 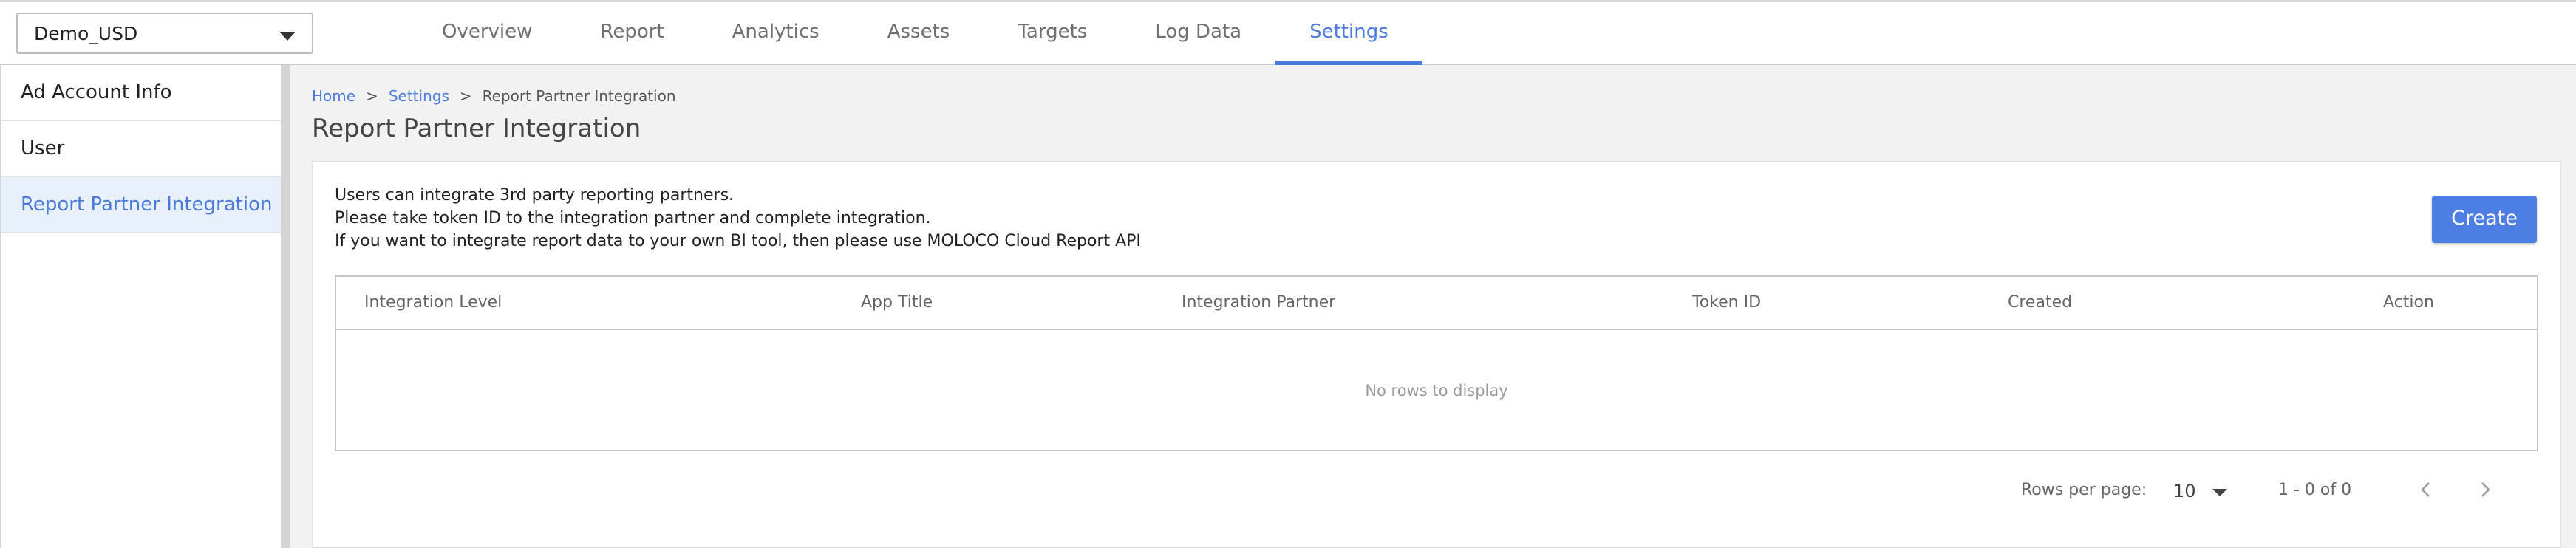 I want to click on tab-report: Report, so click(x=632, y=33).